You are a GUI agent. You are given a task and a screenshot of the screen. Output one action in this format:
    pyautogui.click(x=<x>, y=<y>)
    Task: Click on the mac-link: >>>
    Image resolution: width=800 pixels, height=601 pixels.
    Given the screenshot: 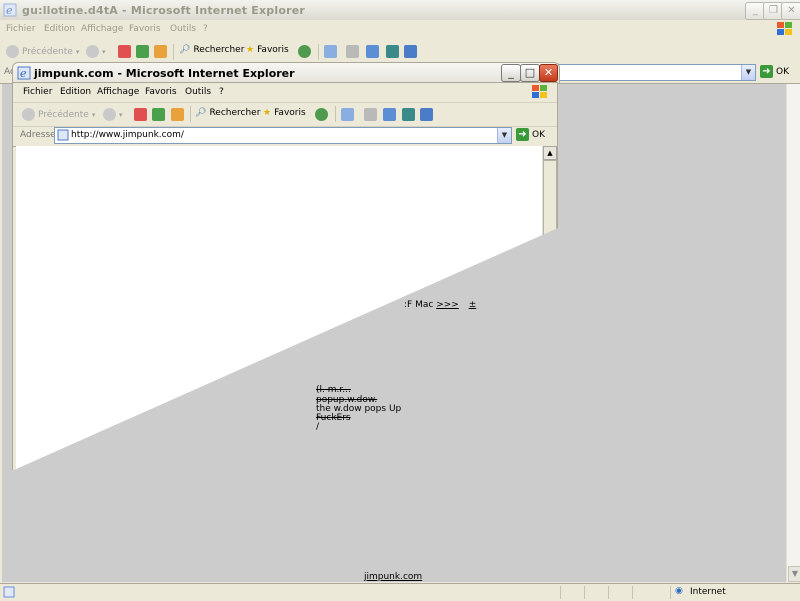 What is the action you would take?
    pyautogui.click(x=447, y=305)
    